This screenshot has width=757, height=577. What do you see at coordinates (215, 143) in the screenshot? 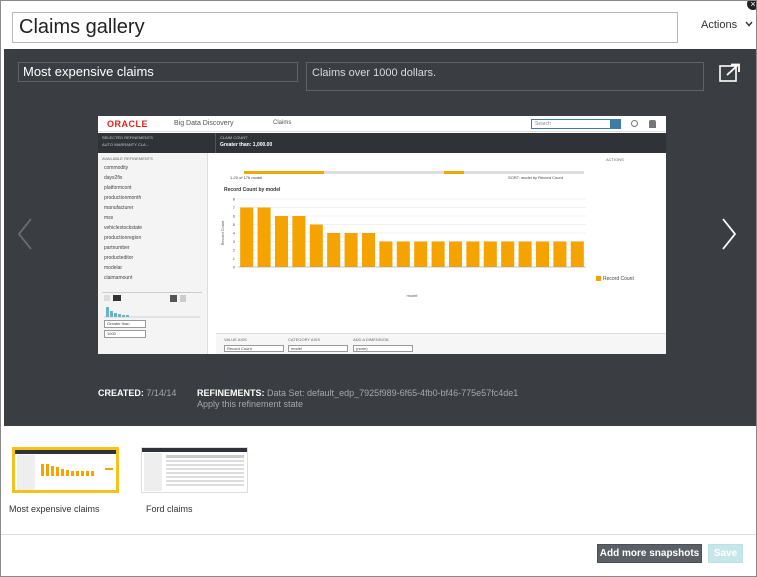
I see `bar-divider` at bounding box center [215, 143].